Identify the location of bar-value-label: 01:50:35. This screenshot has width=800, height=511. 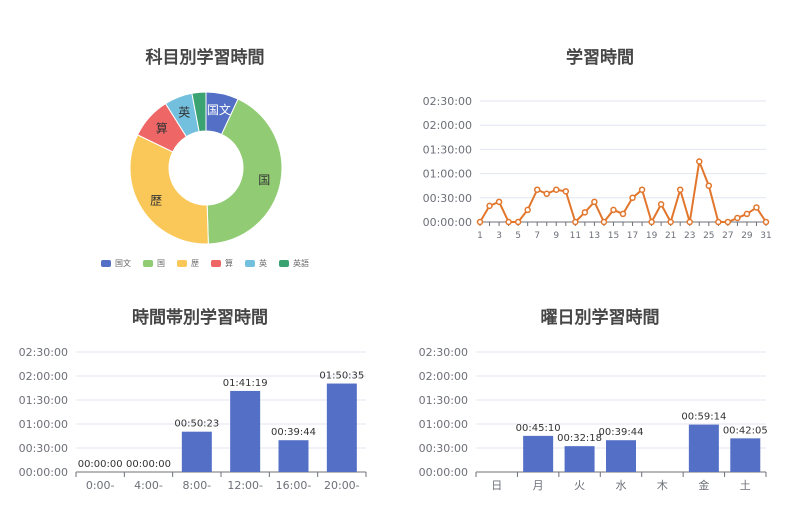
(341, 376).